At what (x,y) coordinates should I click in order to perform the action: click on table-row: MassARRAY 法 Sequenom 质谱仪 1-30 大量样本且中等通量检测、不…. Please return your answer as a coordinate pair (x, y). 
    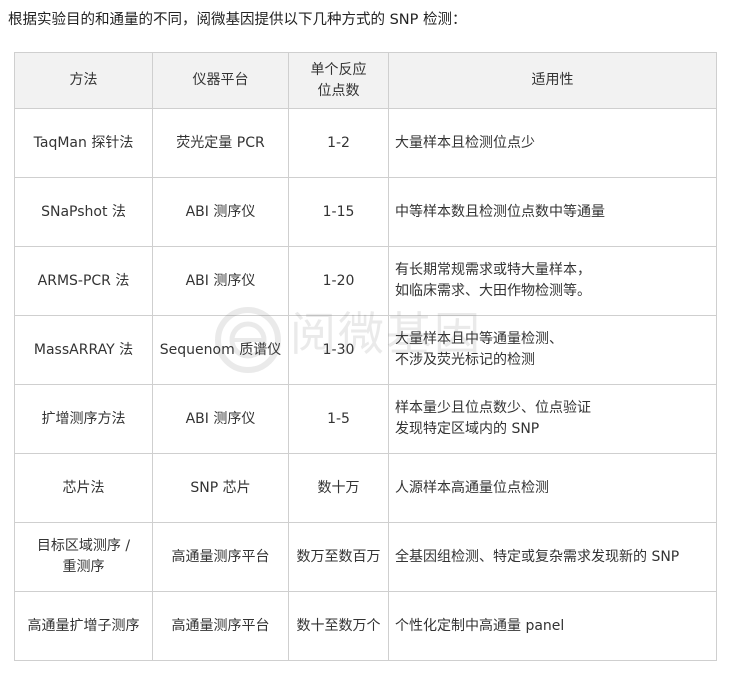
    Looking at the image, I should click on (365, 350).